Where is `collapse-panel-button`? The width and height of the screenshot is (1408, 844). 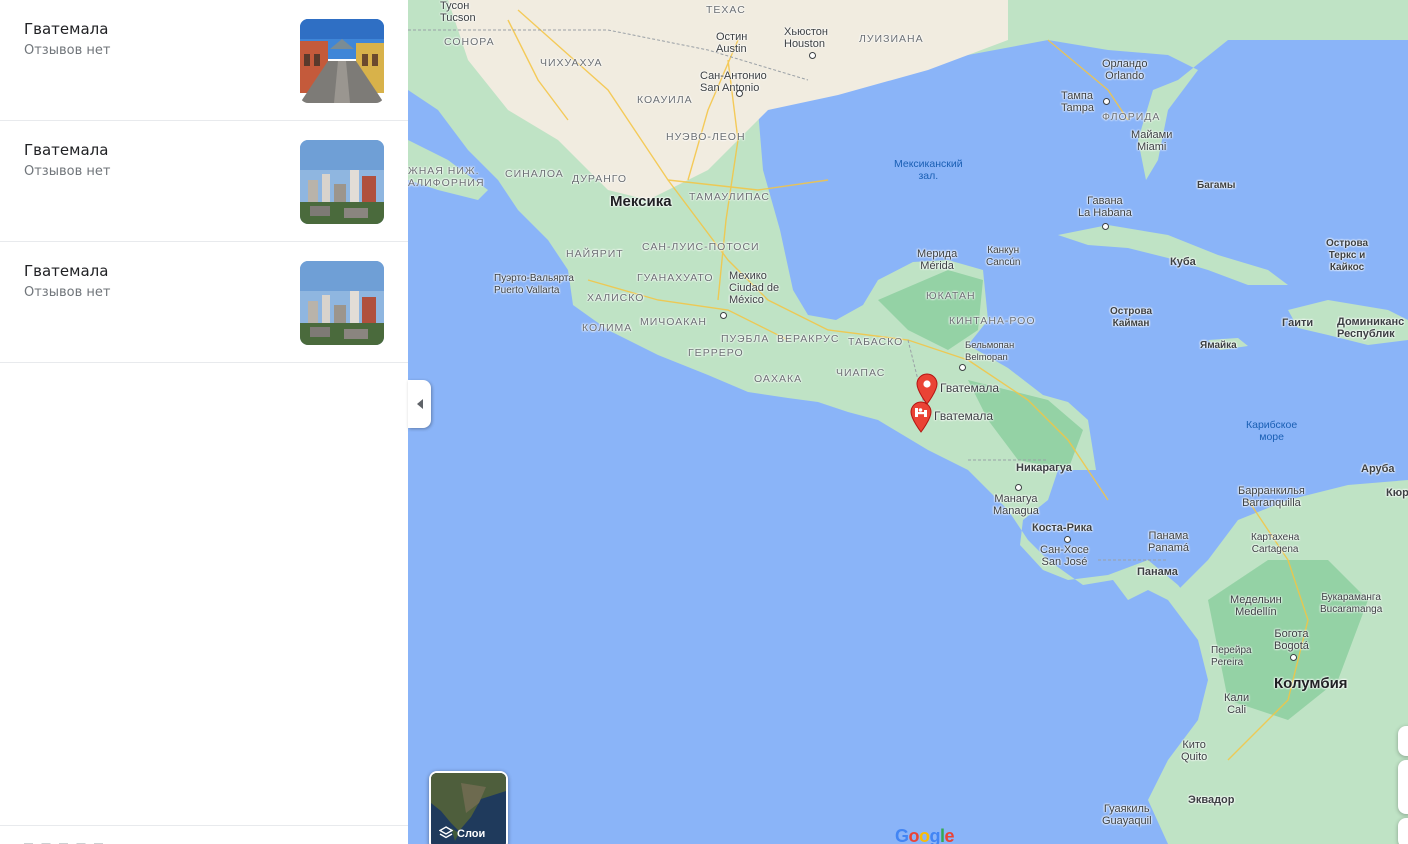 collapse-panel-button is located at coordinates (419, 404).